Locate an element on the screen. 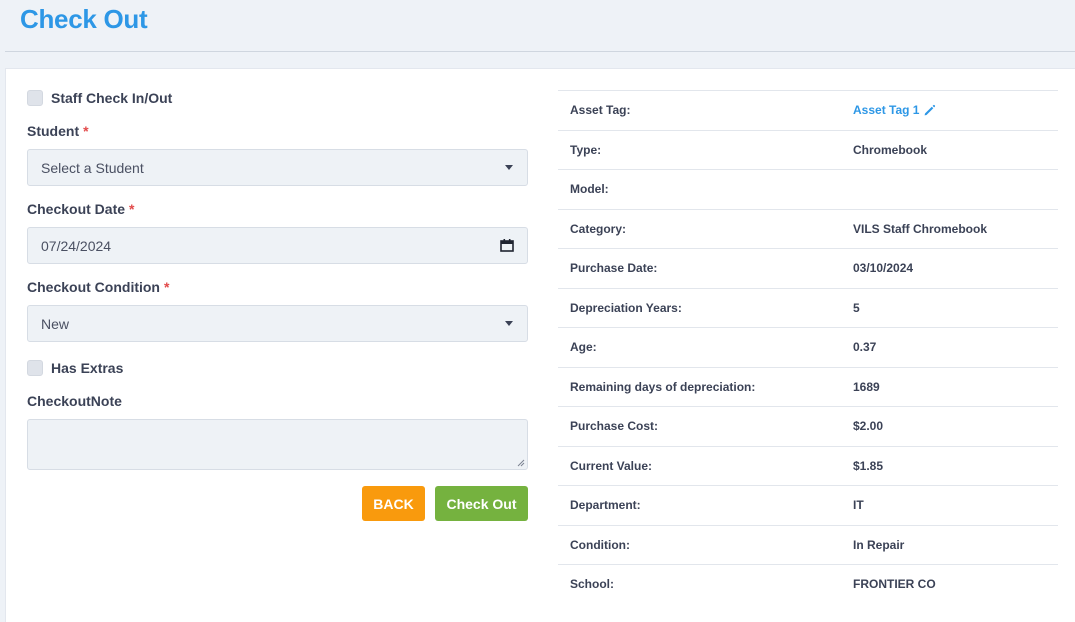  detail-key: Remaining days of depreciation: is located at coordinates (663, 386).